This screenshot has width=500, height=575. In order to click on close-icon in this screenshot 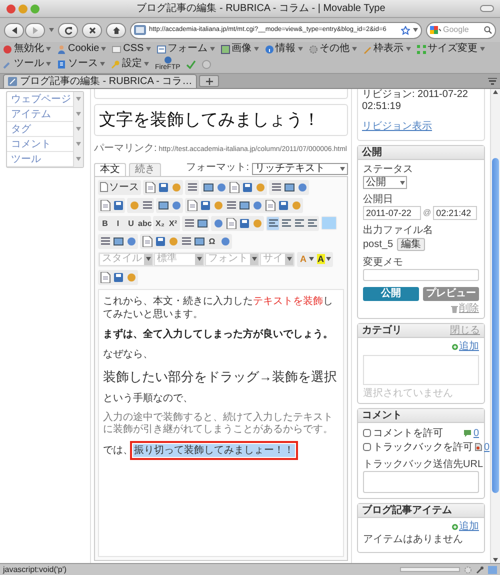, I will do `click(92, 30)`.